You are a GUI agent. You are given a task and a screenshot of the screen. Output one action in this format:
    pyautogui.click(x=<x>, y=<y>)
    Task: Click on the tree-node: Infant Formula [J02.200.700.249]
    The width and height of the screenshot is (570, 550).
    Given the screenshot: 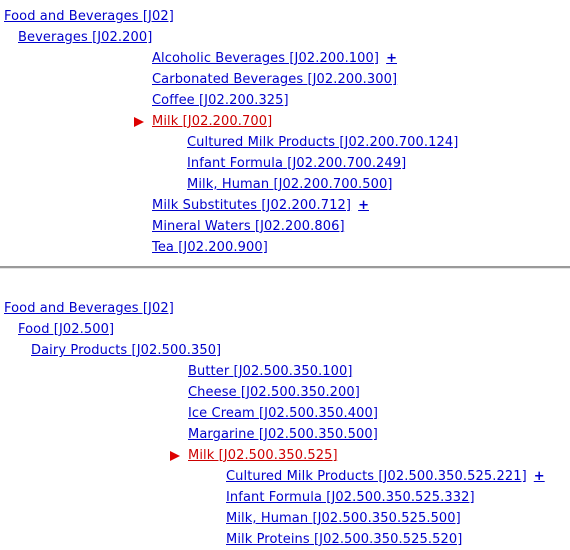 What is the action you would take?
    pyautogui.click(x=296, y=163)
    